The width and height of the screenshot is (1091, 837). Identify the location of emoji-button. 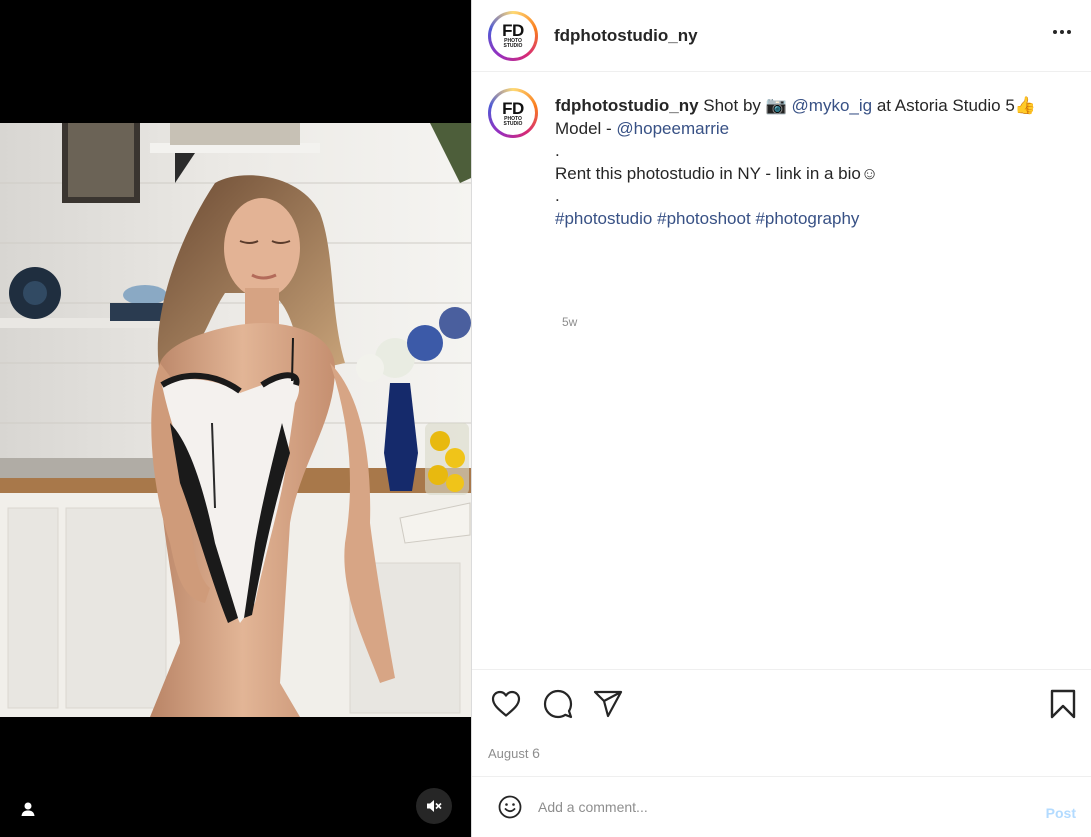
(510, 807).